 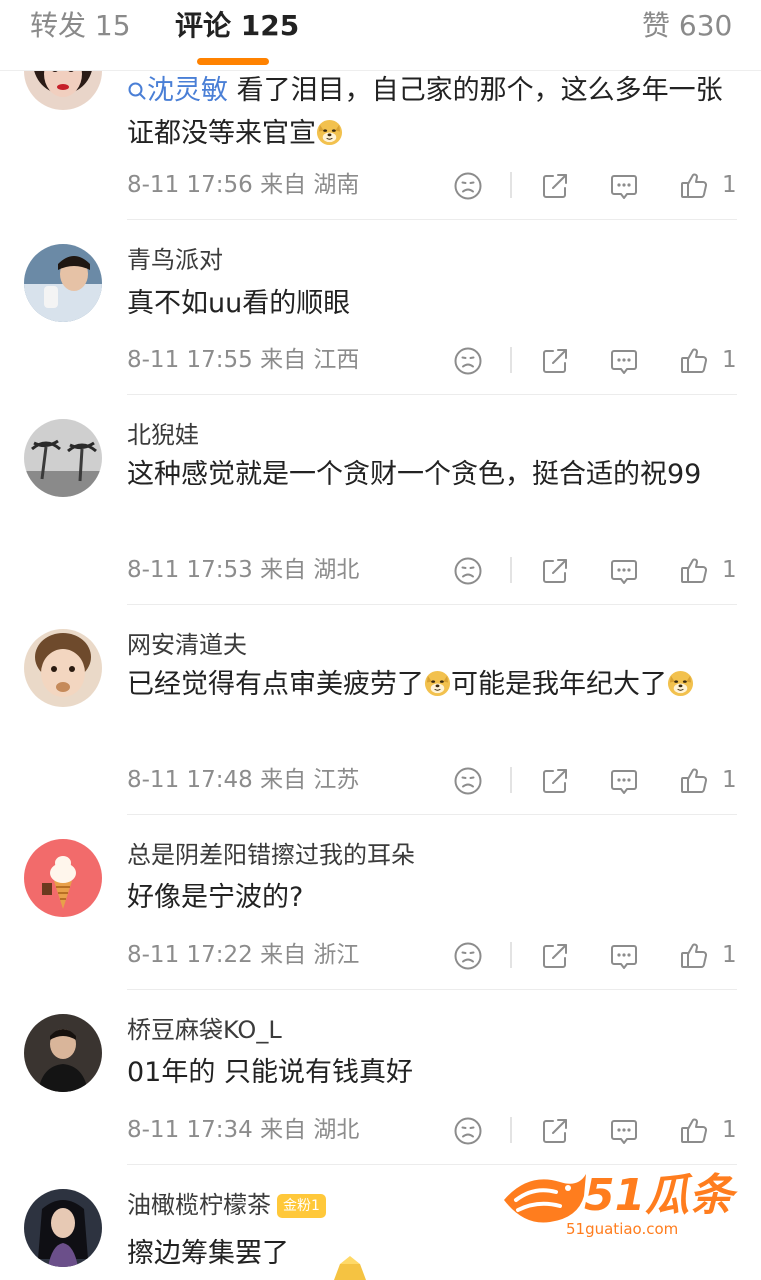 I want to click on comment-username: 北猊娃, so click(x=163, y=435).